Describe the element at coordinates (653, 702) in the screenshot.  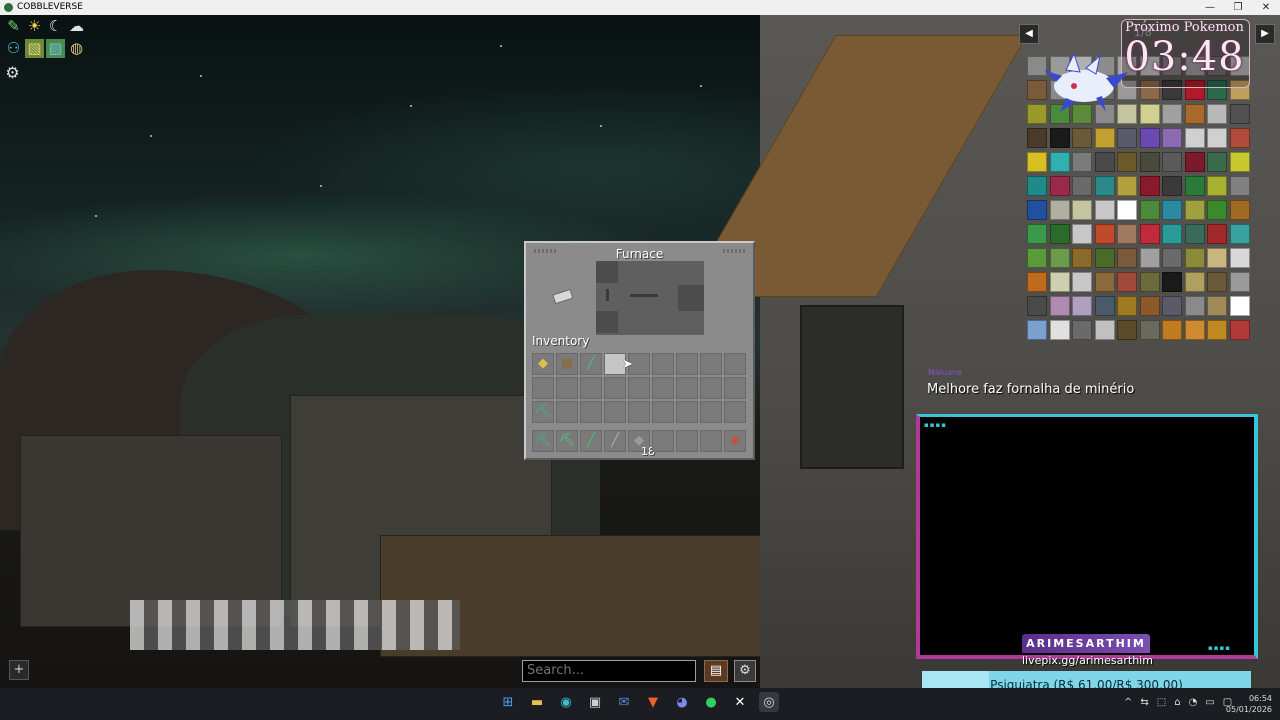
I see `brave-icon: ▼` at that location.